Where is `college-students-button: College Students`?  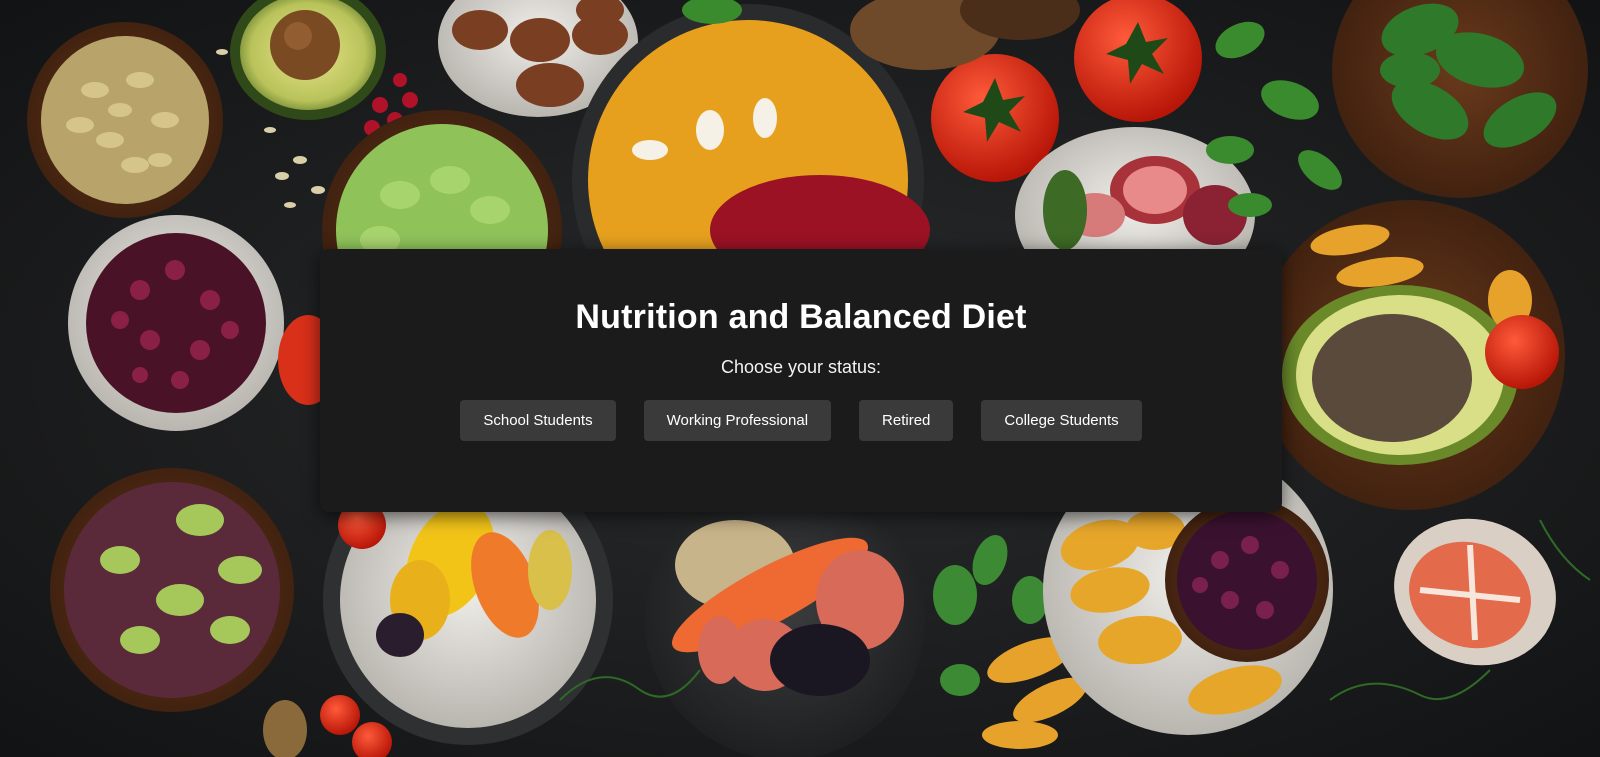
college-students-button: College Students is located at coordinates (1061, 420).